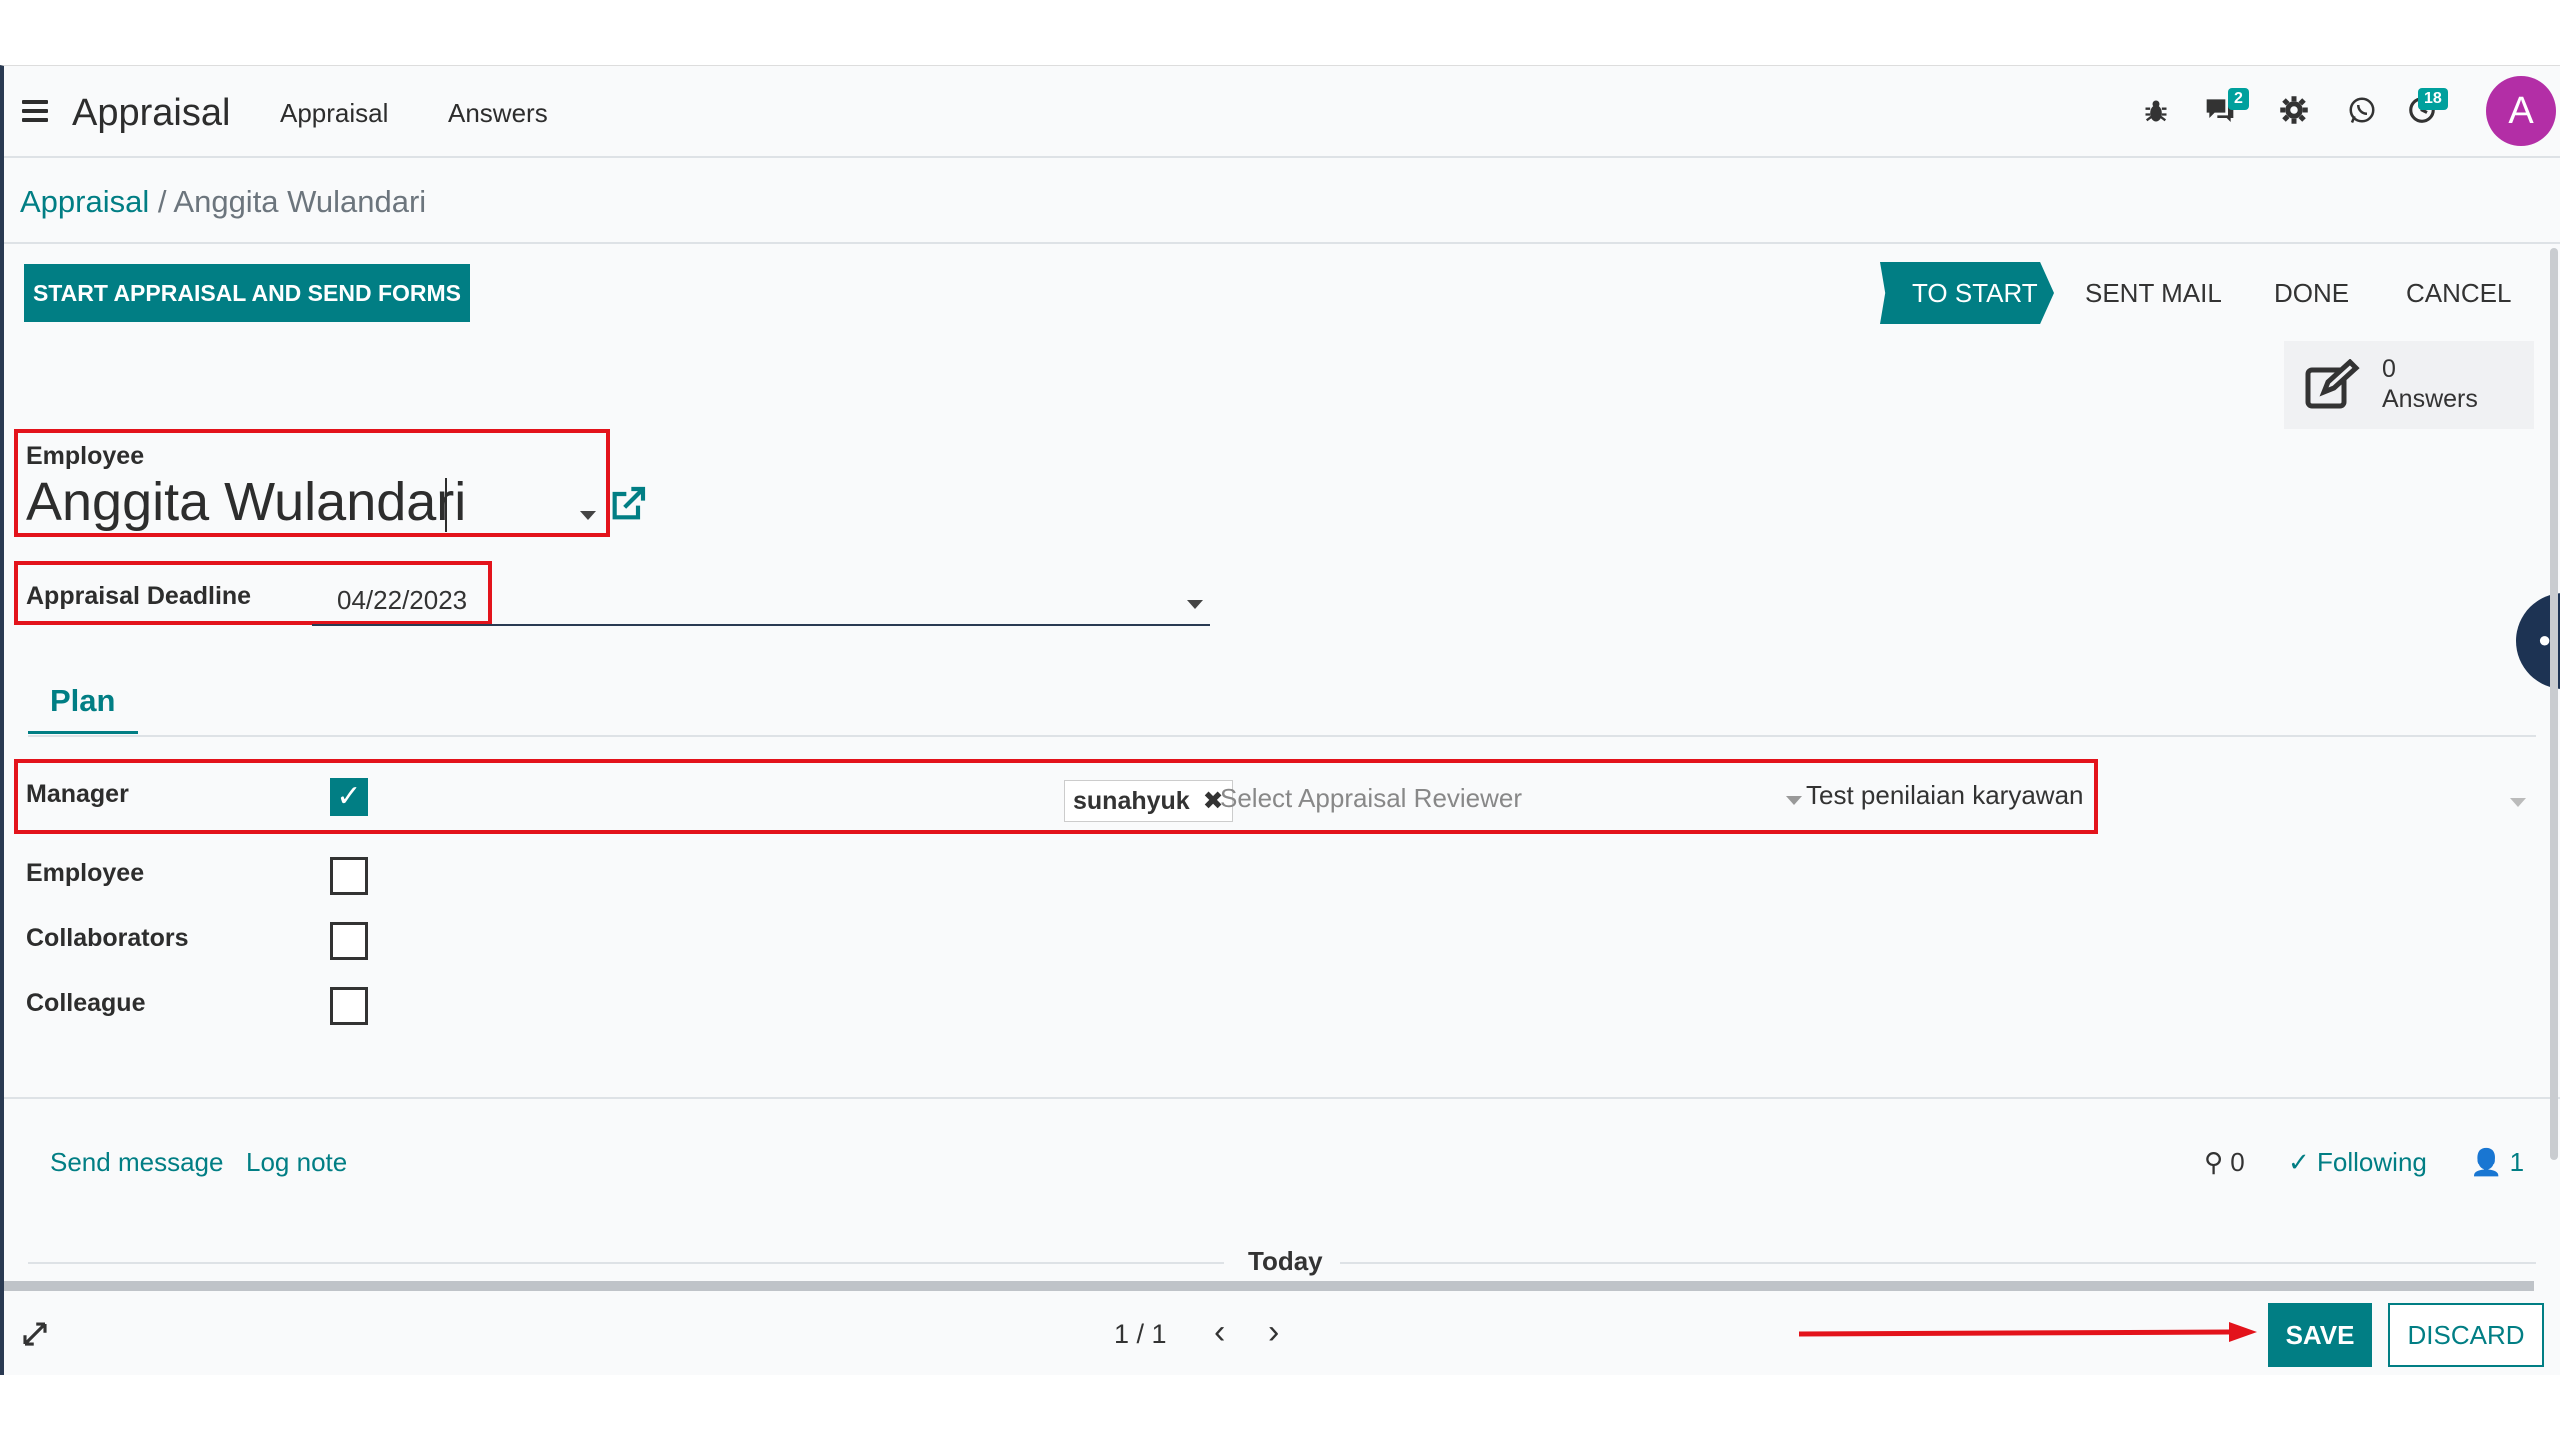 This screenshot has height=1440, width=2560. I want to click on answers-stat-button: 0 Answers, so click(2409, 385).